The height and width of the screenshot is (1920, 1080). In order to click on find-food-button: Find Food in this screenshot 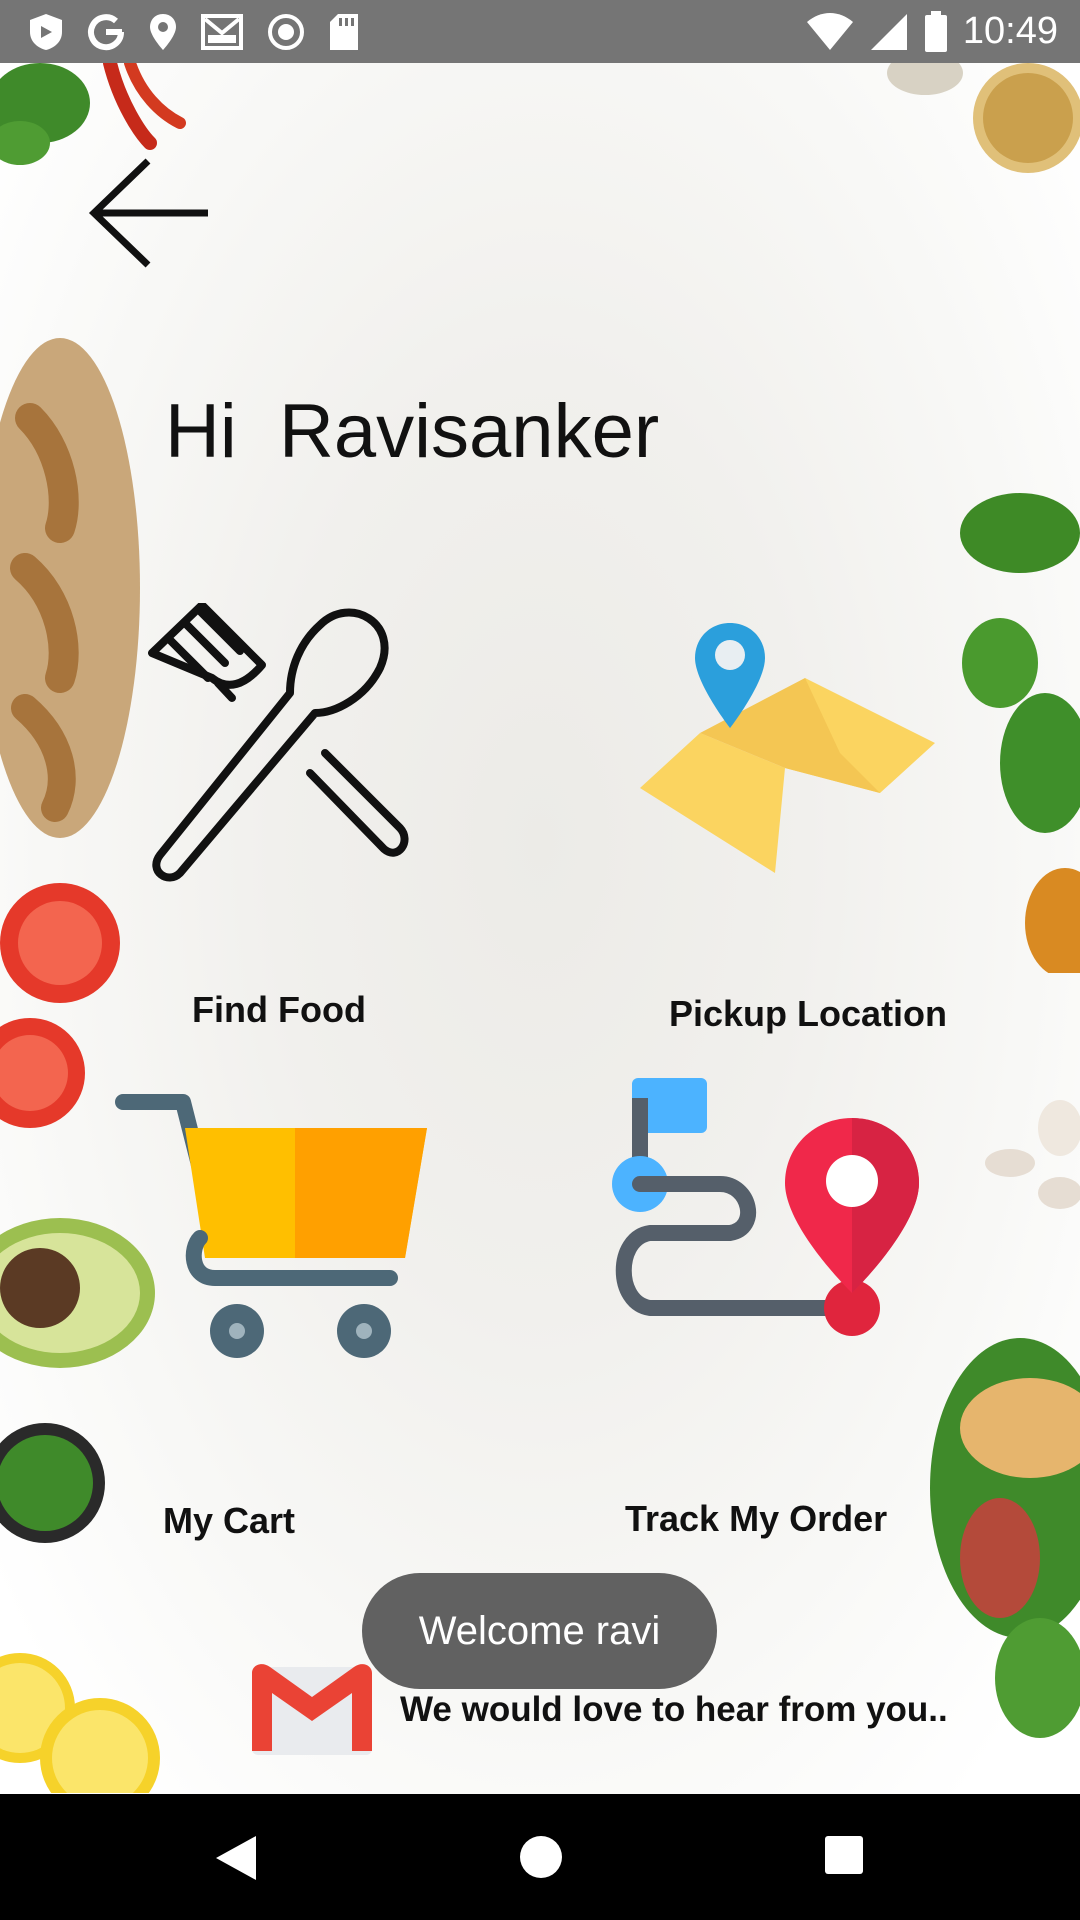, I will do `click(290, 816)`.